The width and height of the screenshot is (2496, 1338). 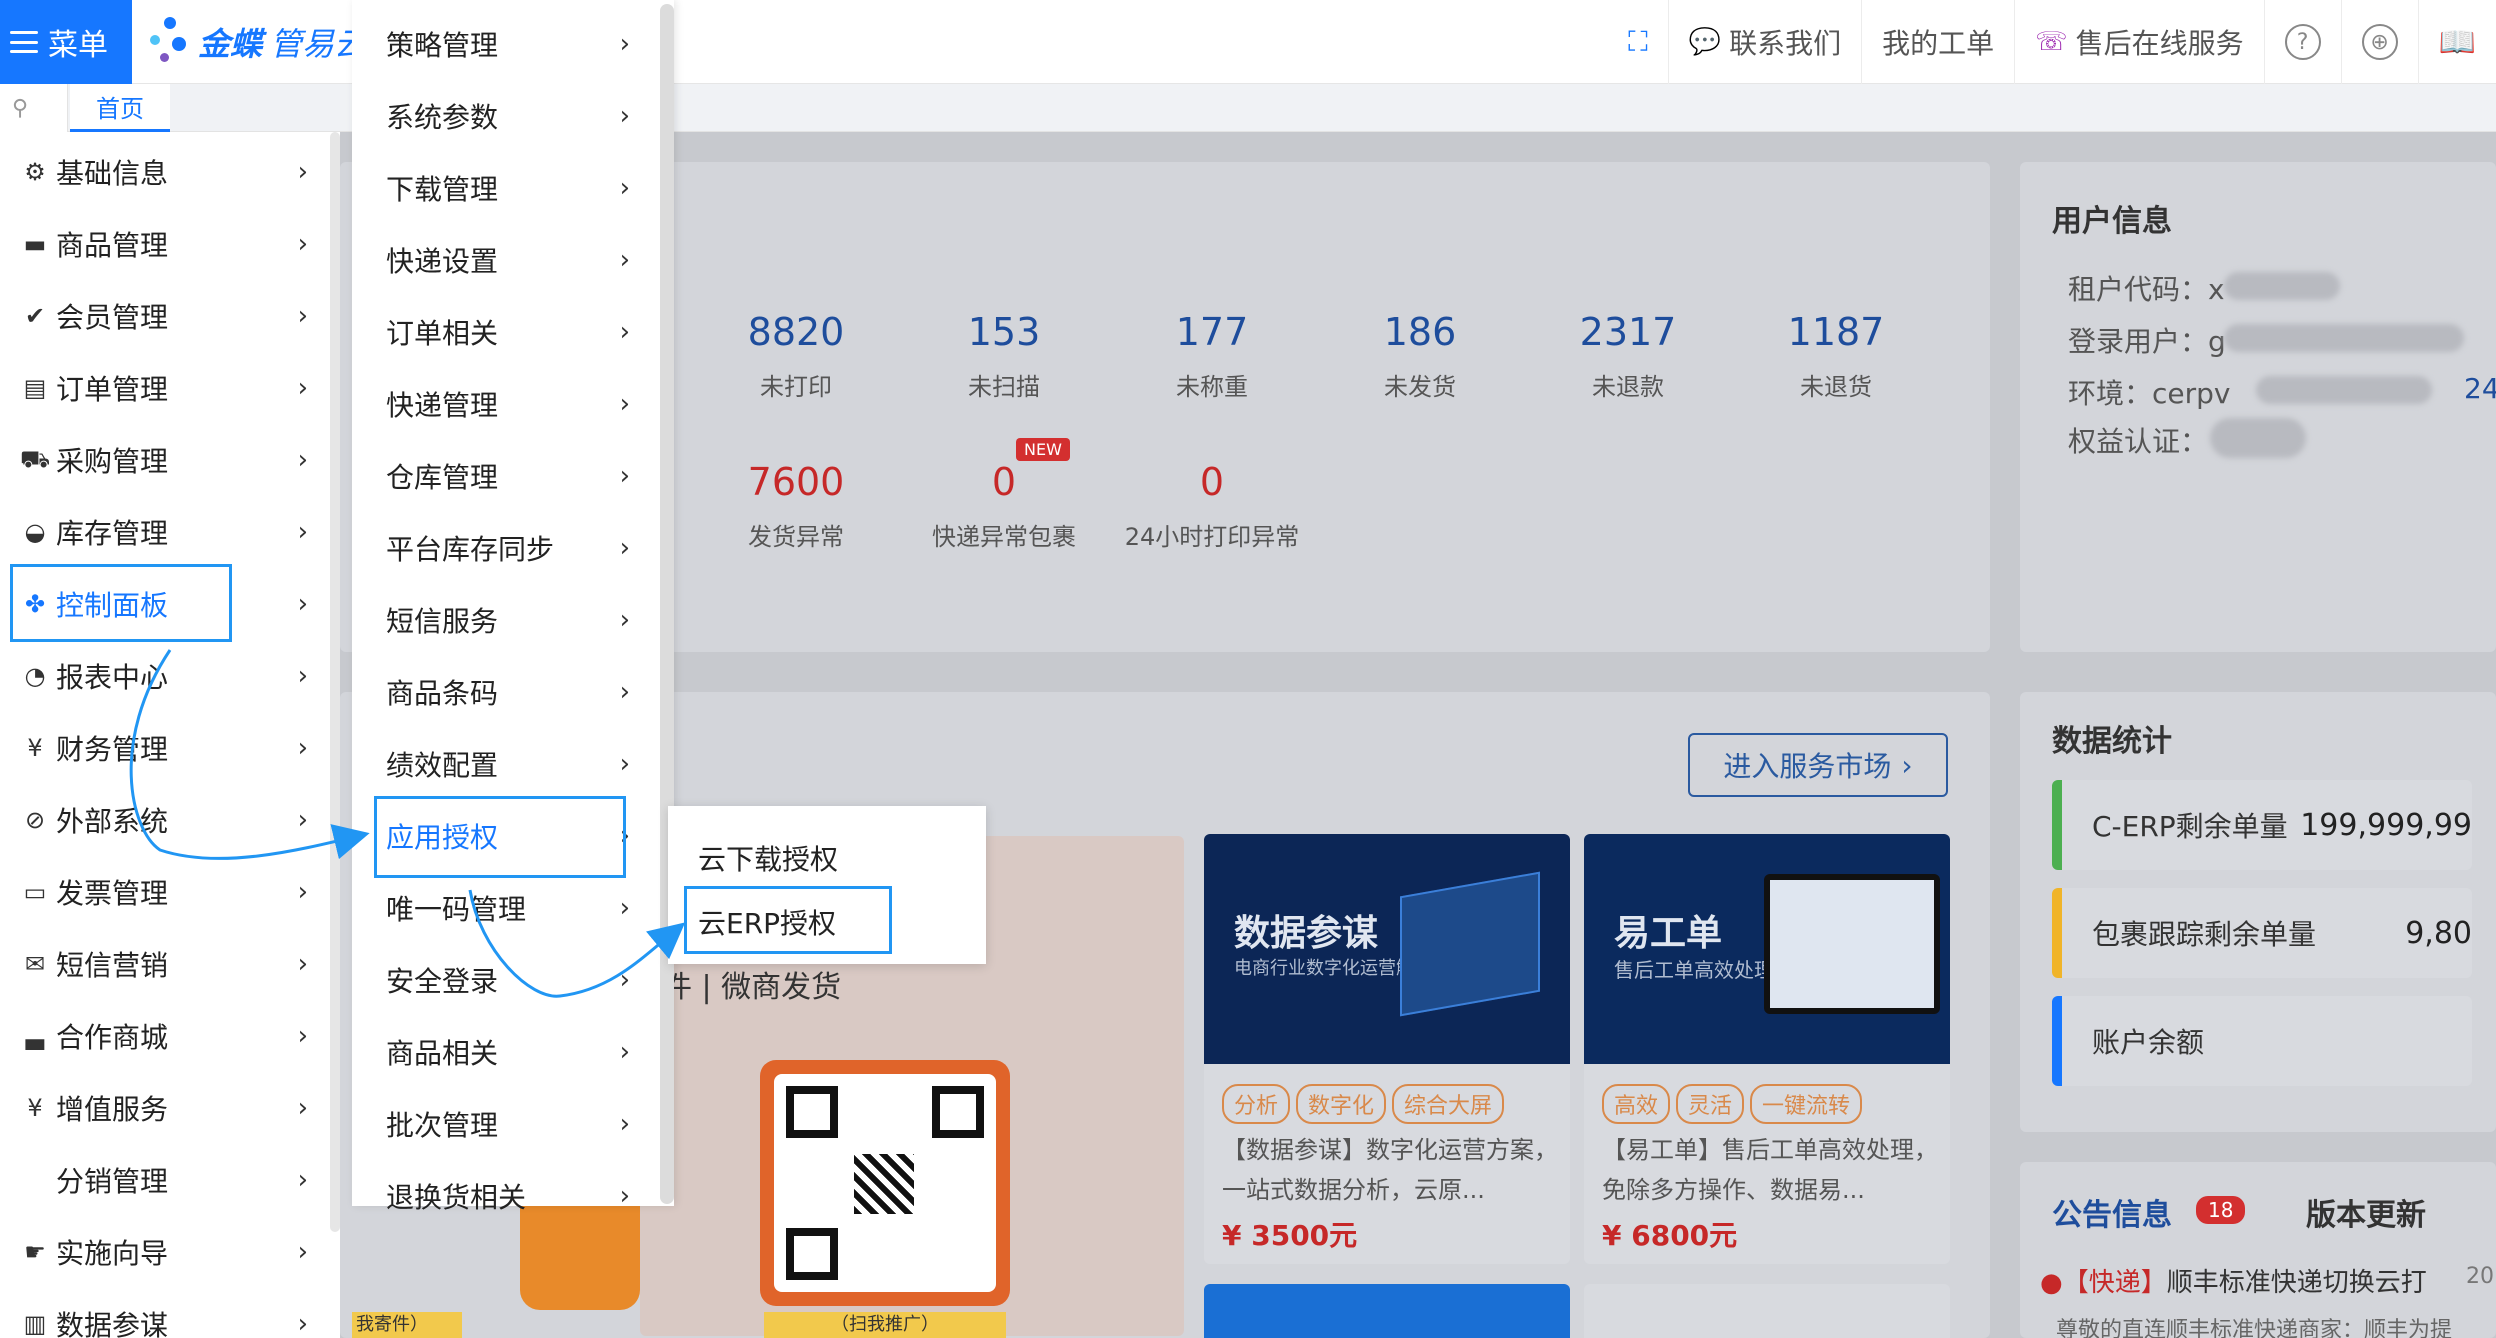 What do you see at coordinates (507, 404) in the screenshot?
I see `submenu-item-6: 快递管理 ›` at bounding box center [507, 404].